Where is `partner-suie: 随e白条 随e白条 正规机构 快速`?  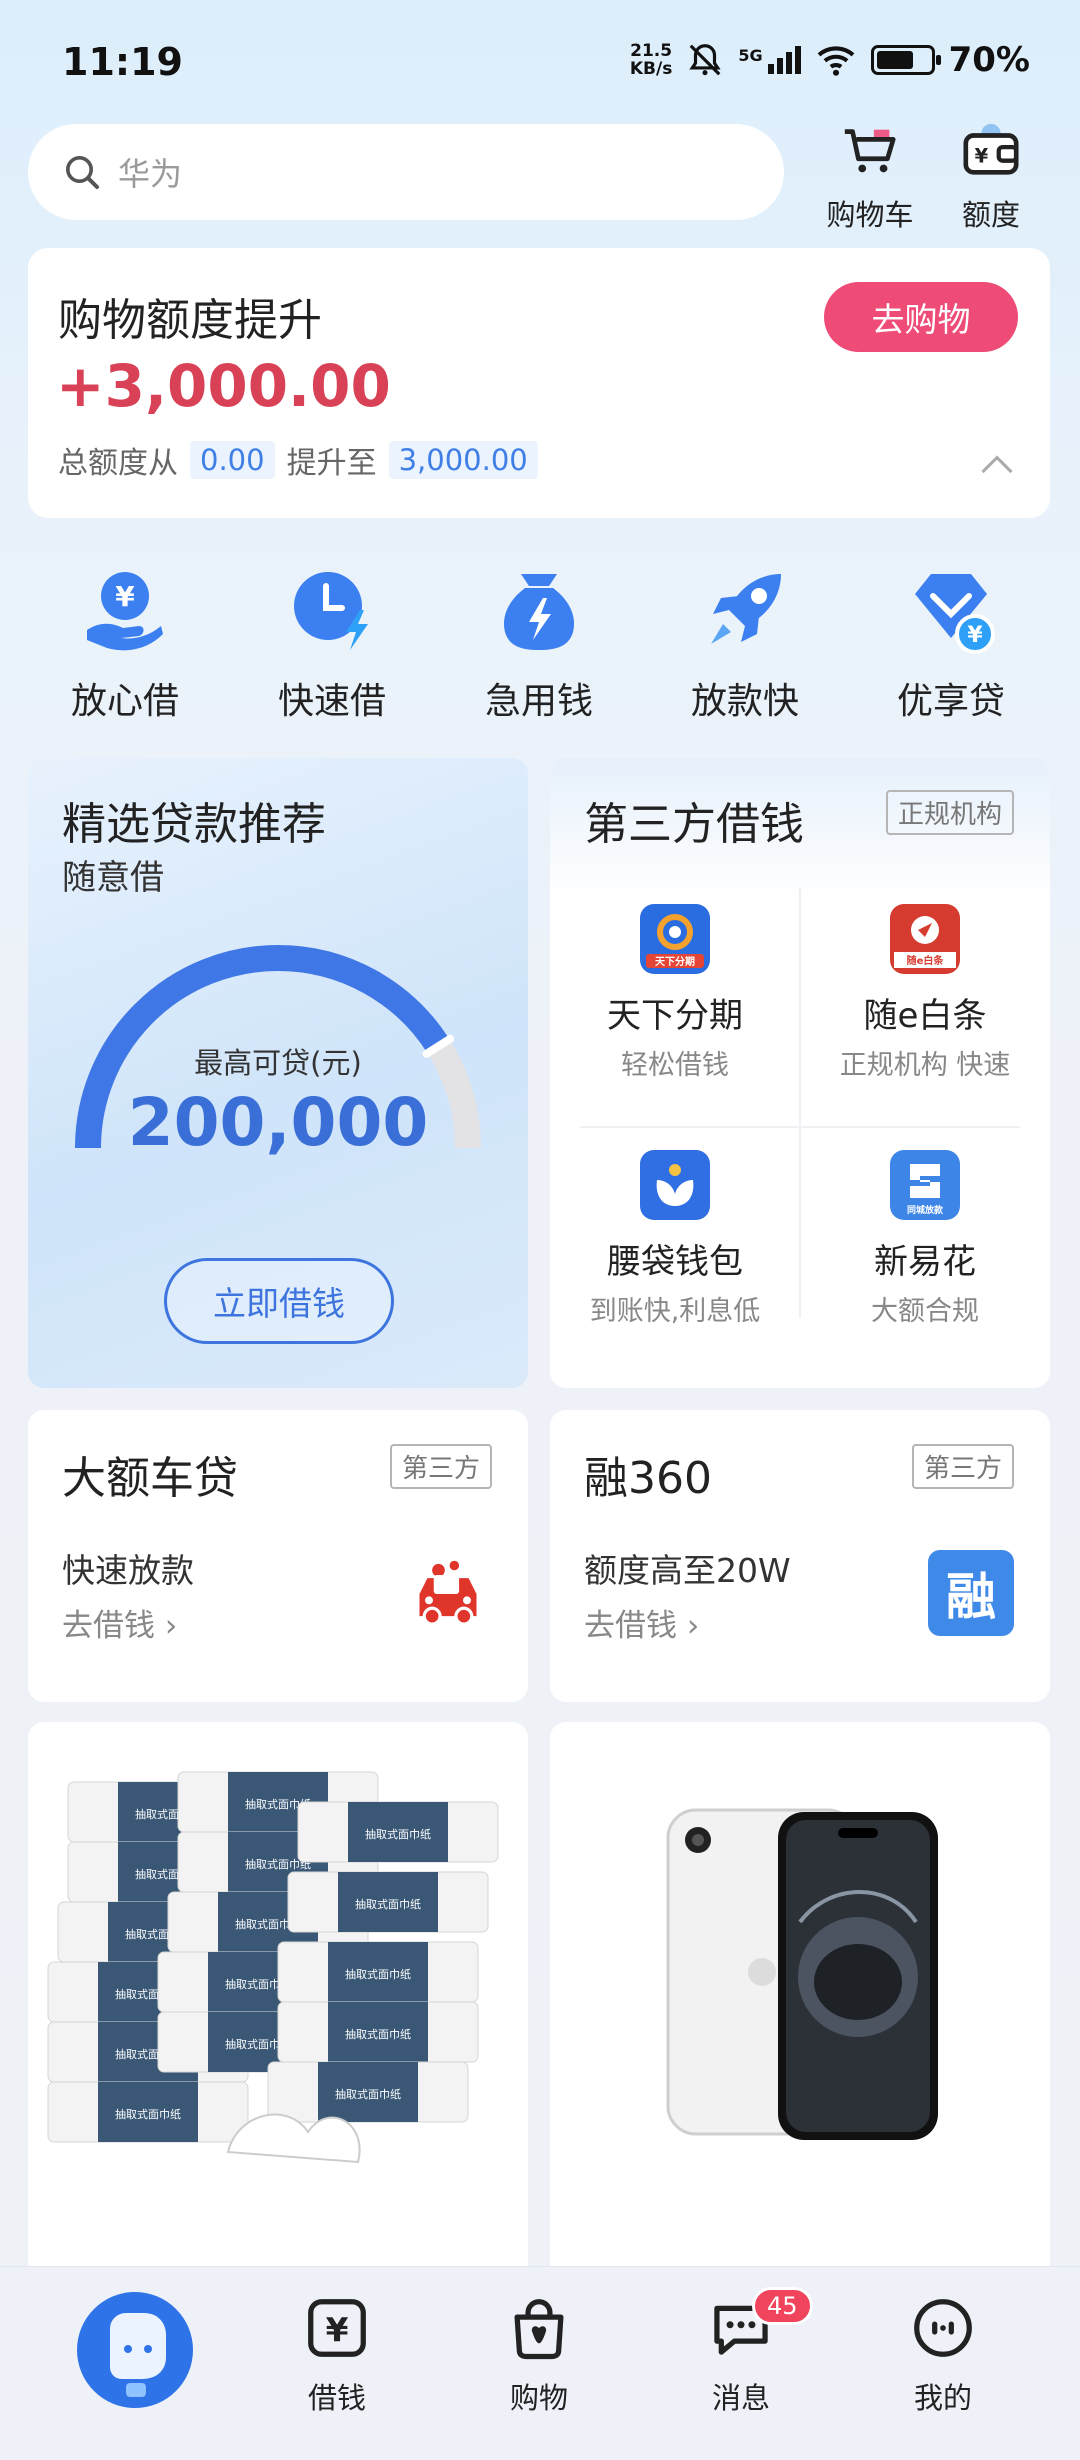
partner-suie: 随e白条 随e白条 正规机构 快速 is located at coordinates (925, 993).